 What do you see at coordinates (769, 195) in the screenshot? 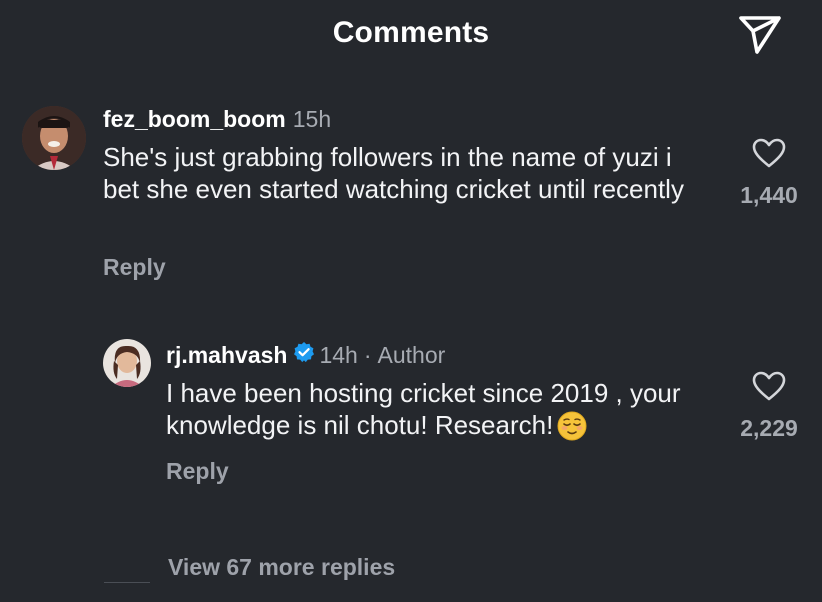
I see `like-count: 1,440` at bounding box center [769, 195].